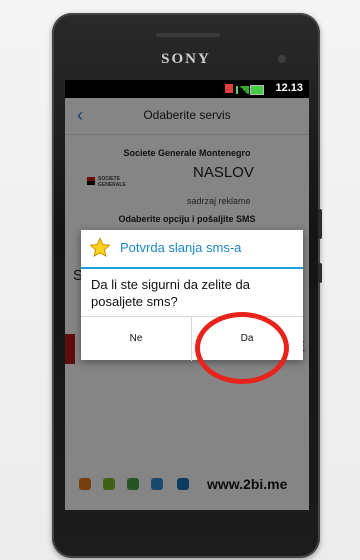 The height and width of the screenshot is (560, 360). What do you see at coordinates (282, 59) in the screenshot?
I see `front-camera` at bounding box center [282, 59].